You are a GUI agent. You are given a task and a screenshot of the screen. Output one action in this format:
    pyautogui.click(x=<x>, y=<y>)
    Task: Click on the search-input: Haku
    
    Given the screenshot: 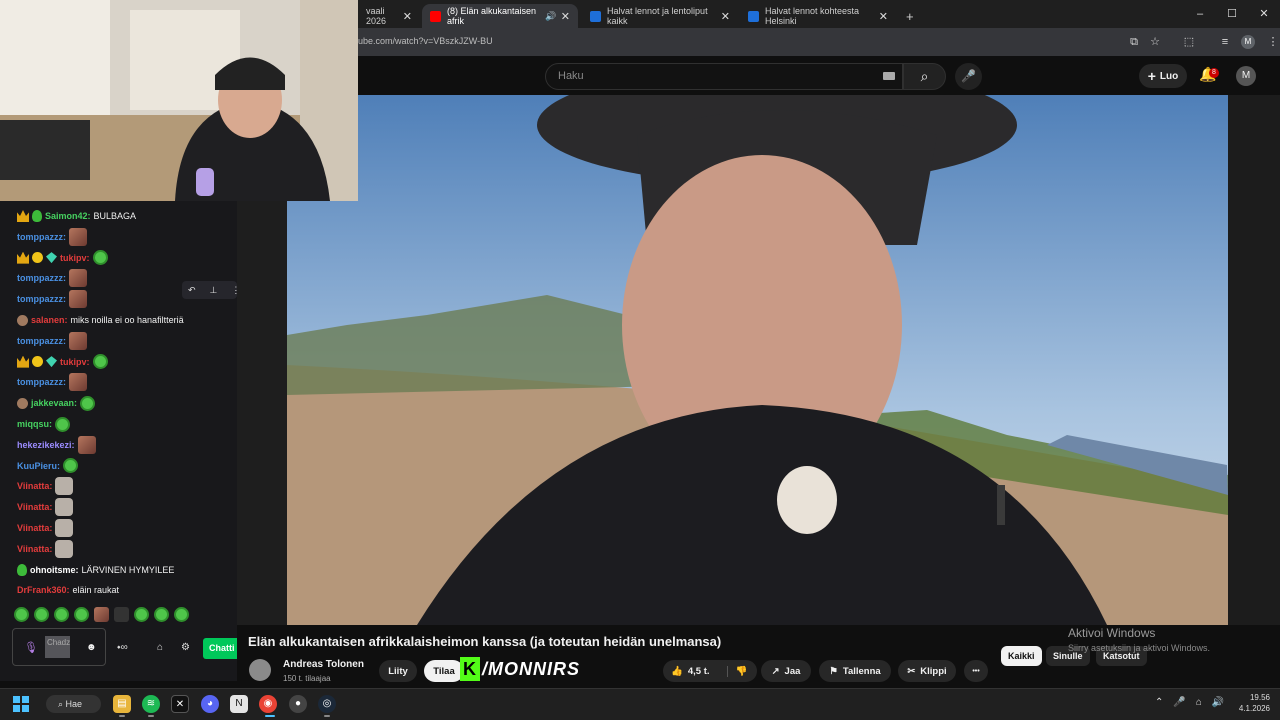 What is the action you would take?
    pyautogui.click(x=724, y=76)
    